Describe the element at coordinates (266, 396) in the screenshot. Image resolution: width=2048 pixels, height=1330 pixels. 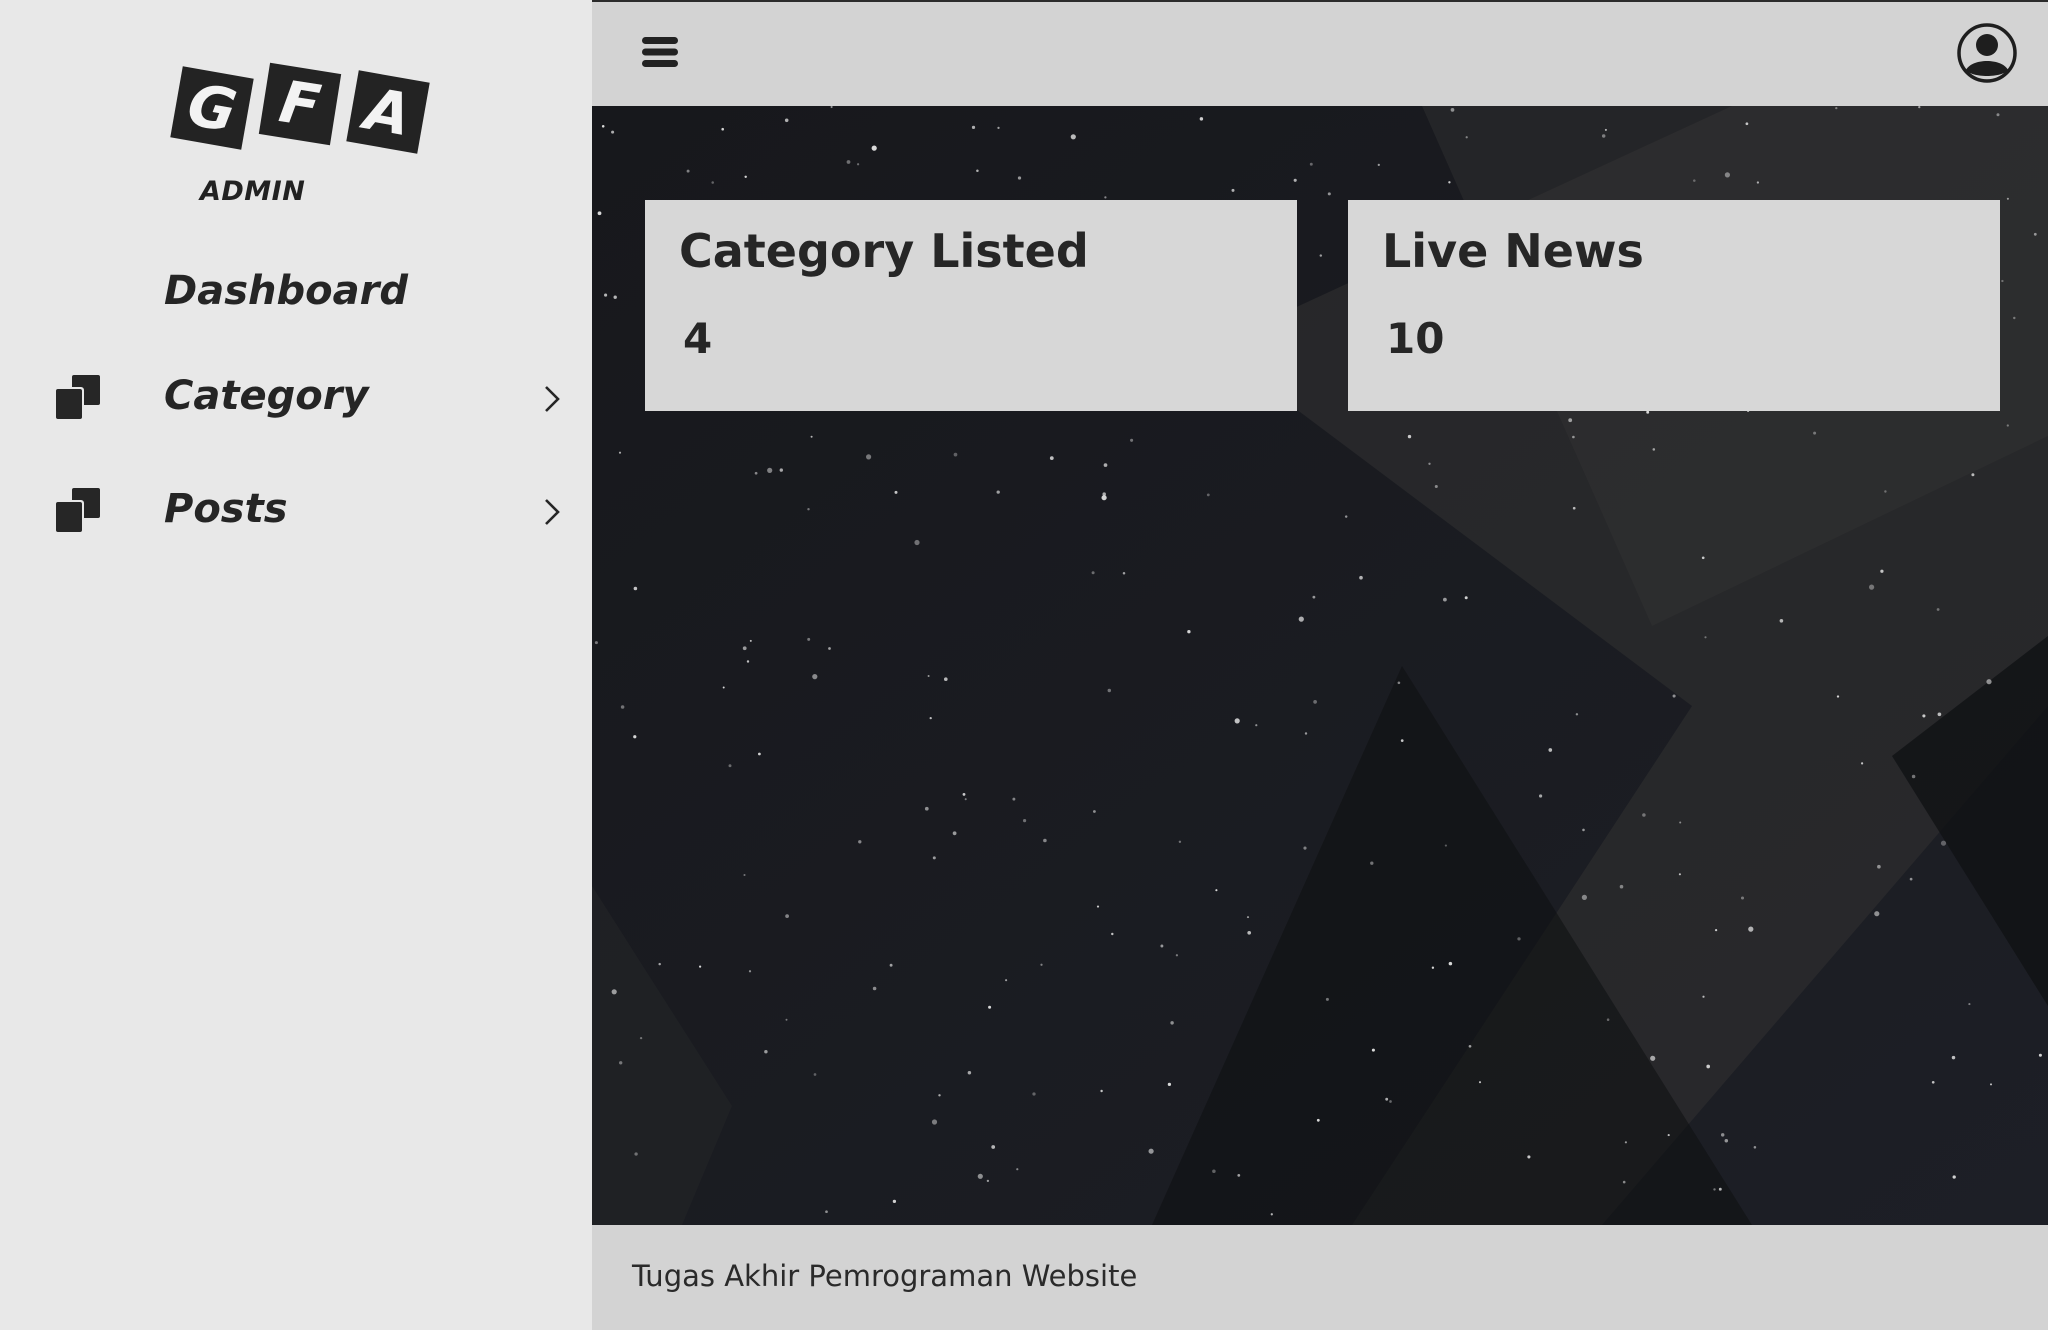
I see `sidebar-item-label: Category` at that location.